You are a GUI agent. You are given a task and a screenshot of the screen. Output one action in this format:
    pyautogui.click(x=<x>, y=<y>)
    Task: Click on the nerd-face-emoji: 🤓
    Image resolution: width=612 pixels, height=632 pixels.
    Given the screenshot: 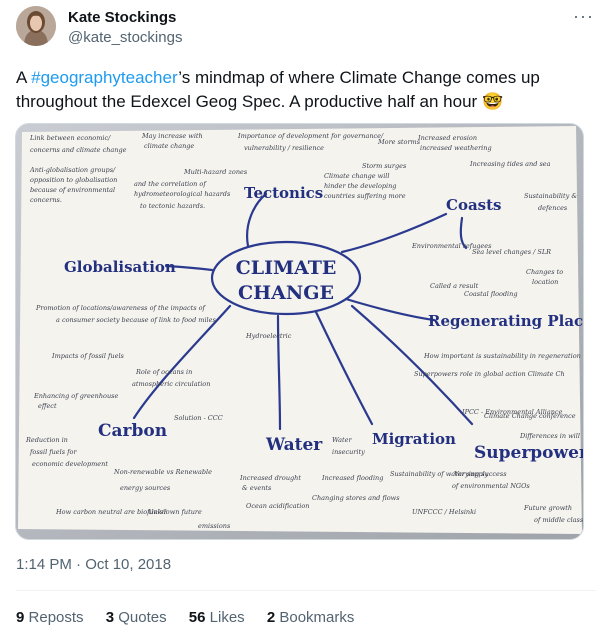 What is the action you would take?
    pyautogui.click(x=492, y=101)
    